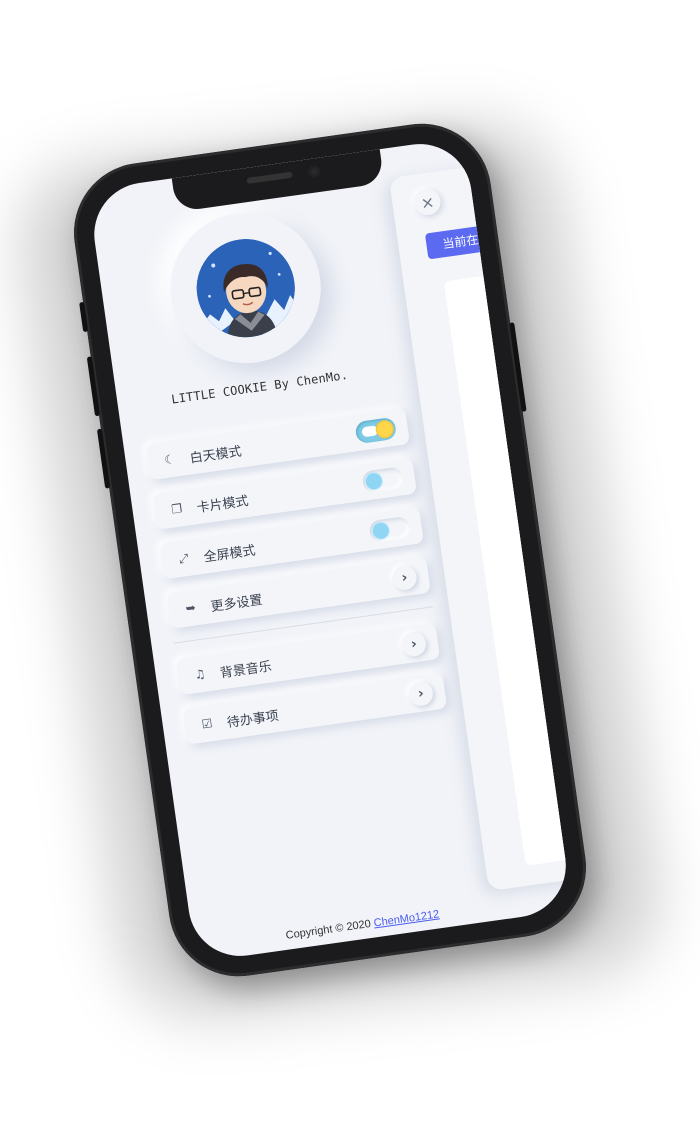 This screenshot has height=1134, width=700. I want to click on author-link: ChenMo1212, so click(406, 918).